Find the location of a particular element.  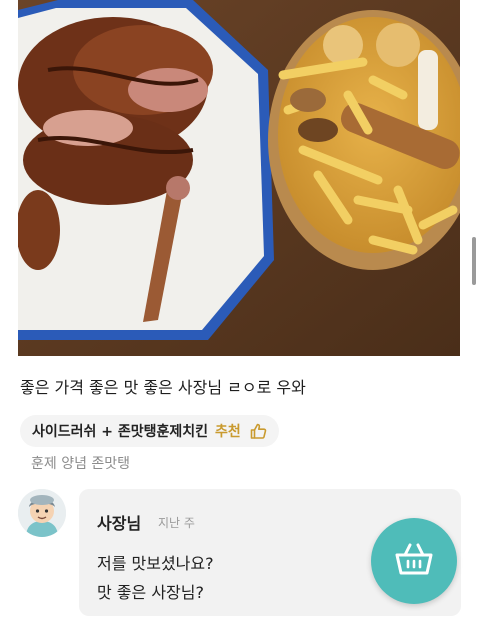

reply-text-line-2: 맛 좋은 사장님? is located at coordinates (150, 592).